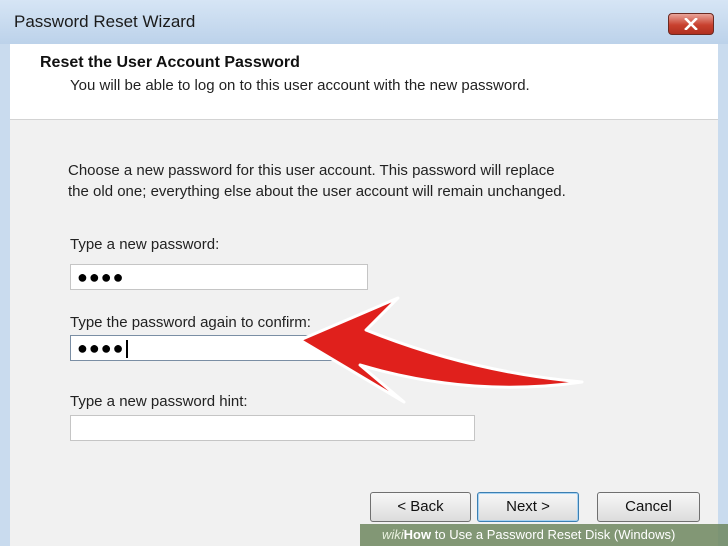 Image resolution: width=728 pixels, height=546 pixels. I want to click on watermark-how: How, so click(417, 534).